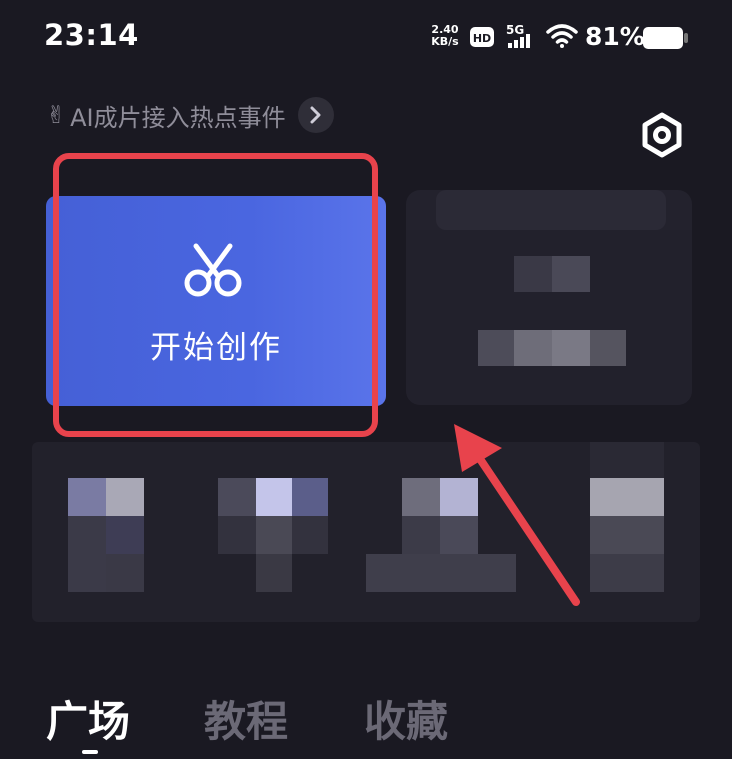 Image resolution: width=732 pixels, height=759 pixels. What do you see at coordinates (662, 135) in the screenshot?
I see `settings-icon` at bounding box center [662, 135].